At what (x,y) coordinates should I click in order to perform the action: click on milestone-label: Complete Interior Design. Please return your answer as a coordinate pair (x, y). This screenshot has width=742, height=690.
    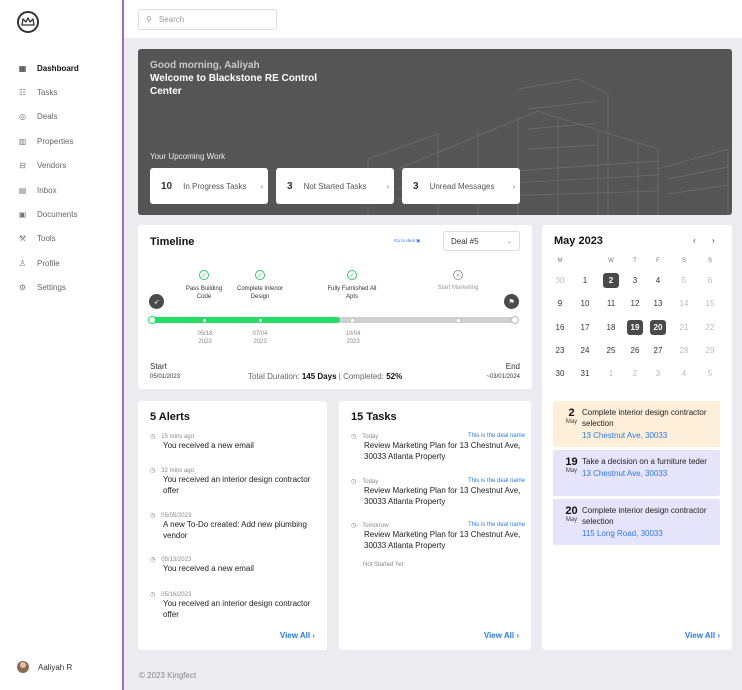
    Looking at the image, I should click on (260, 293).